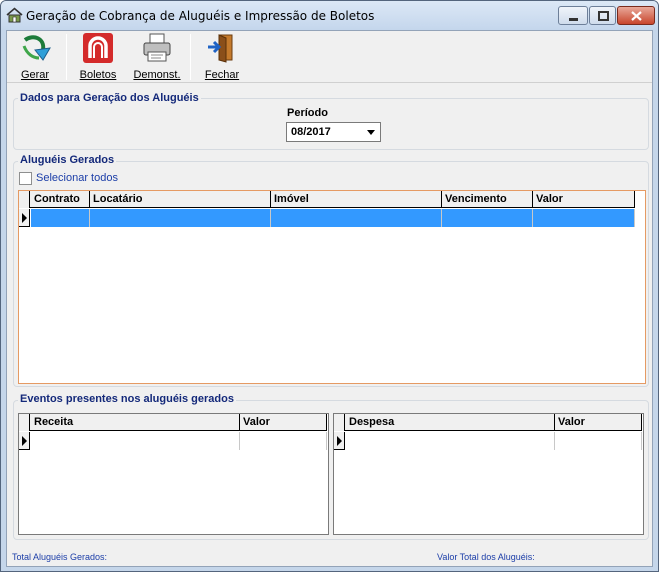  What do you see at coordinates (486, 557) in the screenshot?
I see `valor-total-label: Valor Total dos Aluguéis:` at bounding box center [486, 557].